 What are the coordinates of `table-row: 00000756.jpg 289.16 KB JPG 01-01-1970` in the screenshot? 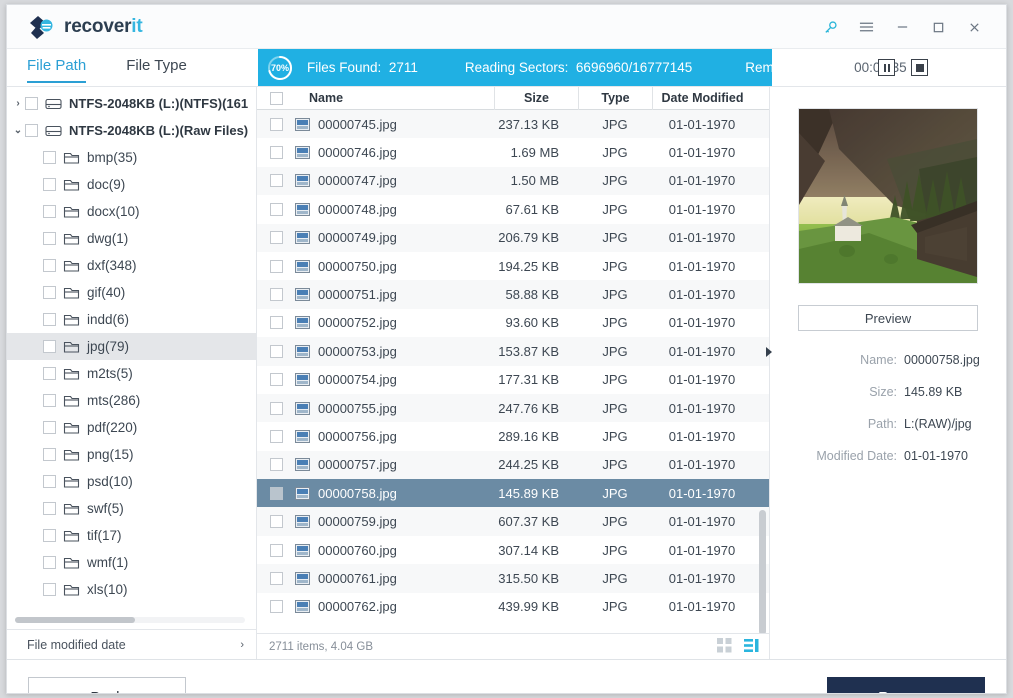 It's located at (513, 436).